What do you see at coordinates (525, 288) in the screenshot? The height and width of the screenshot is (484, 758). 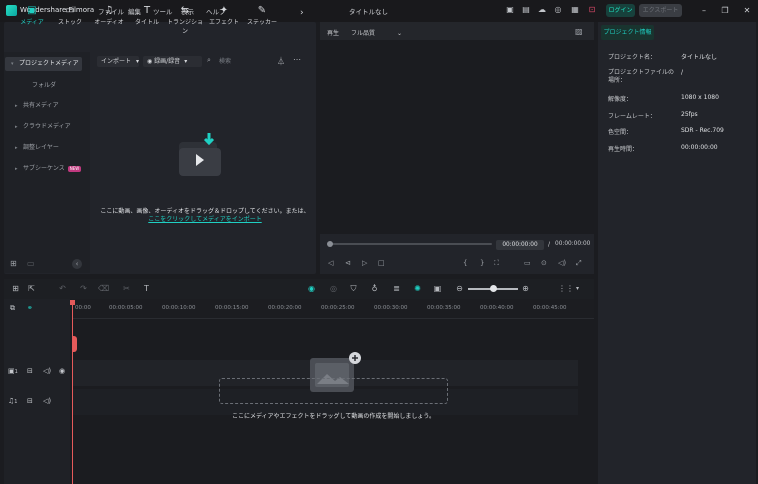 I see `zoom-in-icon: ⊕` at bounding box center [525, 288].